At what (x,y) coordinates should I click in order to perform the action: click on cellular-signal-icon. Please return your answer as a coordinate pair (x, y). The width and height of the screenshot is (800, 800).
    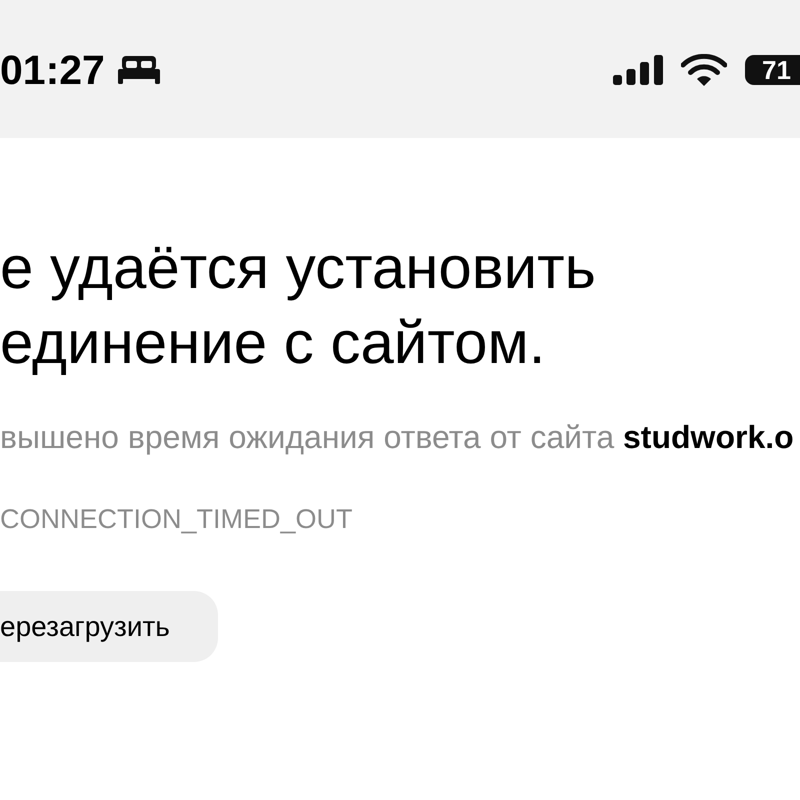
    Looking at the image, I should click on (638, 70).